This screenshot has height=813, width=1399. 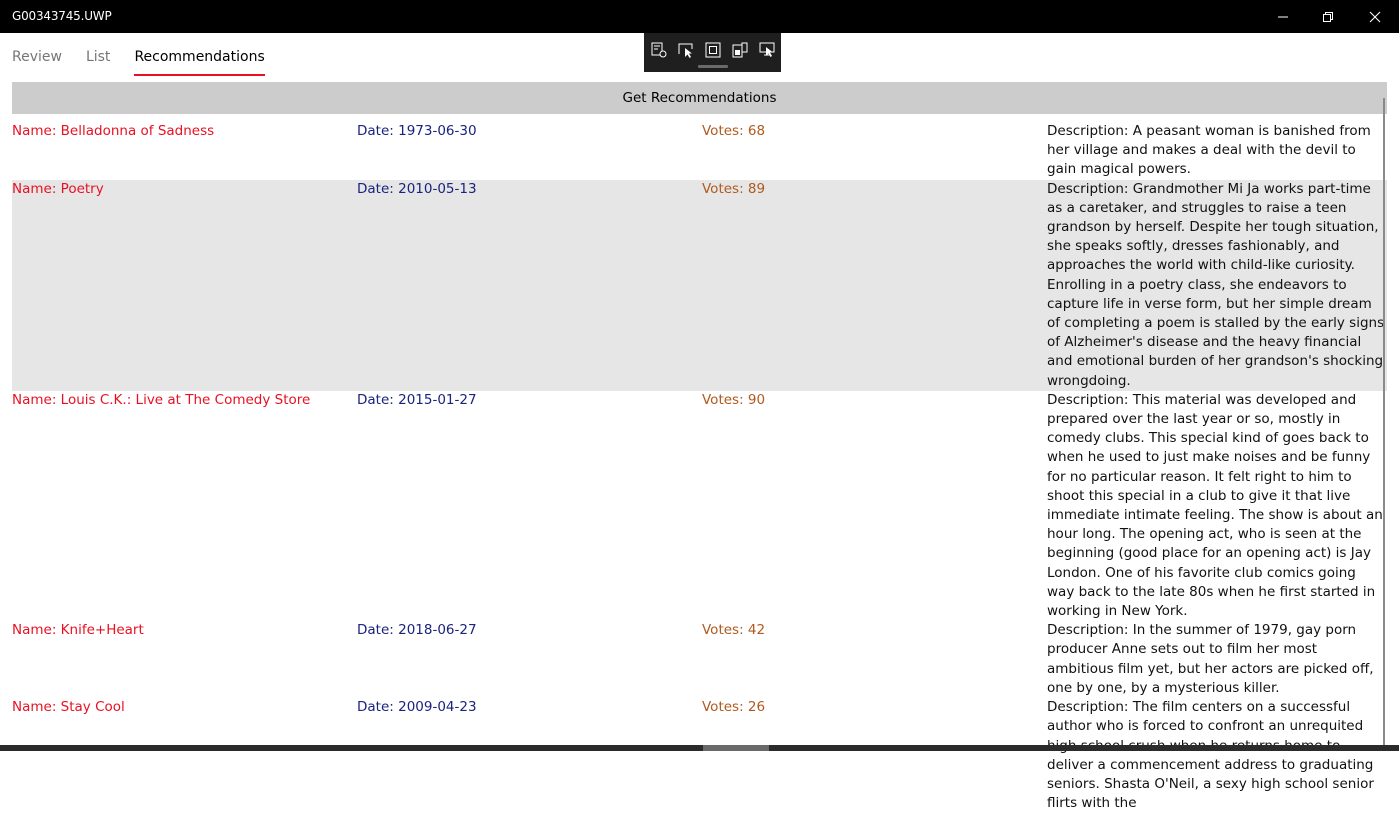 I want to click on window-title: G00343745.UWP, so click(x=62, y=16).